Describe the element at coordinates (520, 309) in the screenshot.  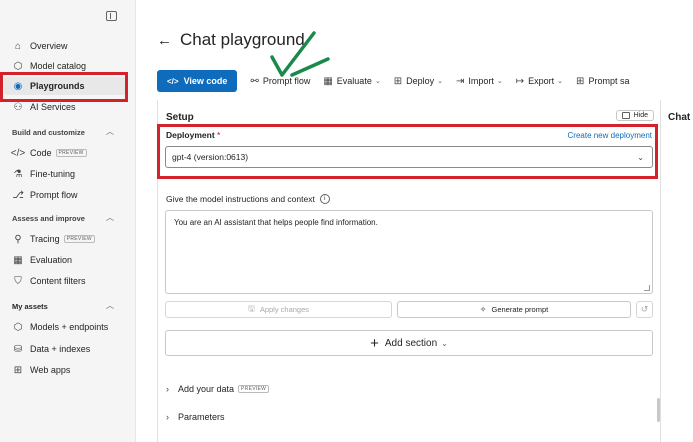
I see `generate-prompt-label: Generate prompt` at that location.